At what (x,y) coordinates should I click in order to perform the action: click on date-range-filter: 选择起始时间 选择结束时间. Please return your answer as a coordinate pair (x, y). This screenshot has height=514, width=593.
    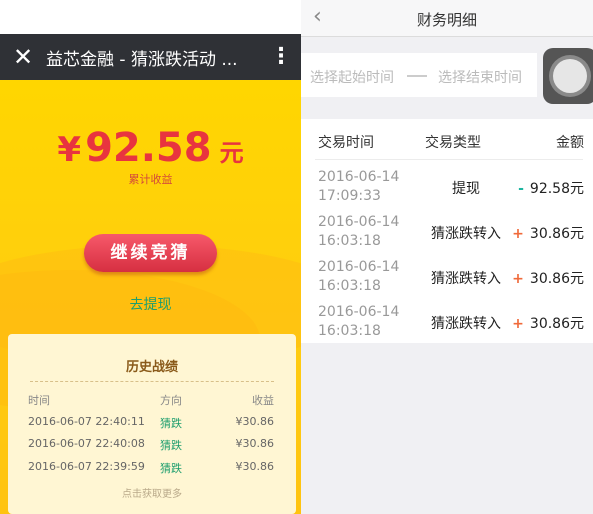
    Looking at the image, I should click on (419, 75).